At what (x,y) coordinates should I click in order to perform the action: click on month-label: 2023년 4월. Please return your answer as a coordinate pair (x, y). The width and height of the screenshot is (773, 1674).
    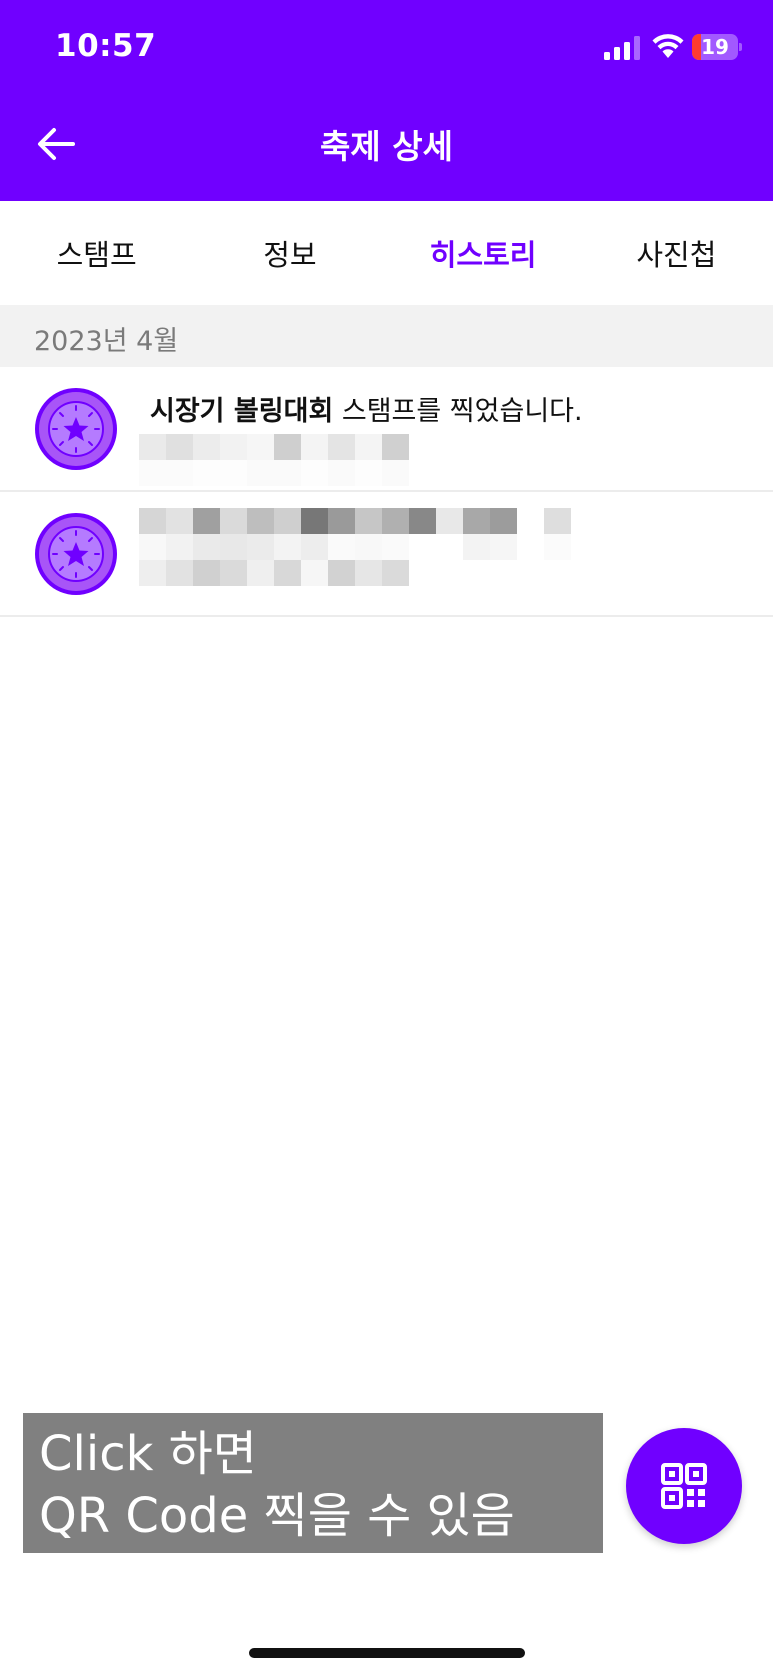
    Looking at the image, I should click on (106, 341).